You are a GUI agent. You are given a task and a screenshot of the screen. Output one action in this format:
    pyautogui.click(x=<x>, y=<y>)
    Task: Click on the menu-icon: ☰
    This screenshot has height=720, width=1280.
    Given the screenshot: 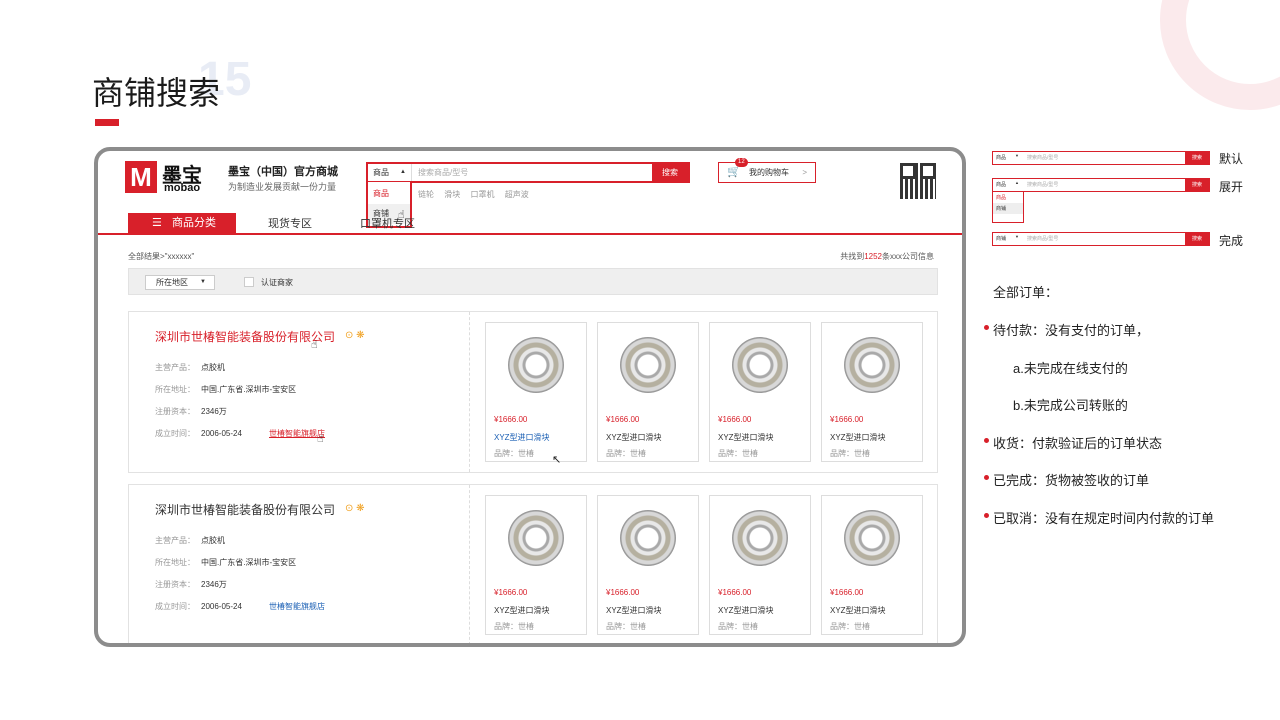 What is the action you would take?
    pyautogui.click(x=157, y=223)
    